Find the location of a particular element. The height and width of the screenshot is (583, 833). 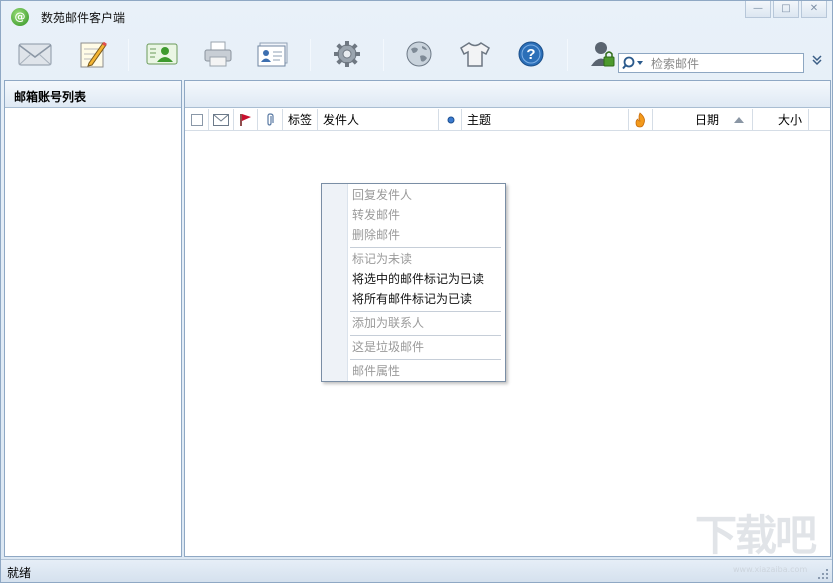

column-date: 日期 is located at coordinates (703, 120).